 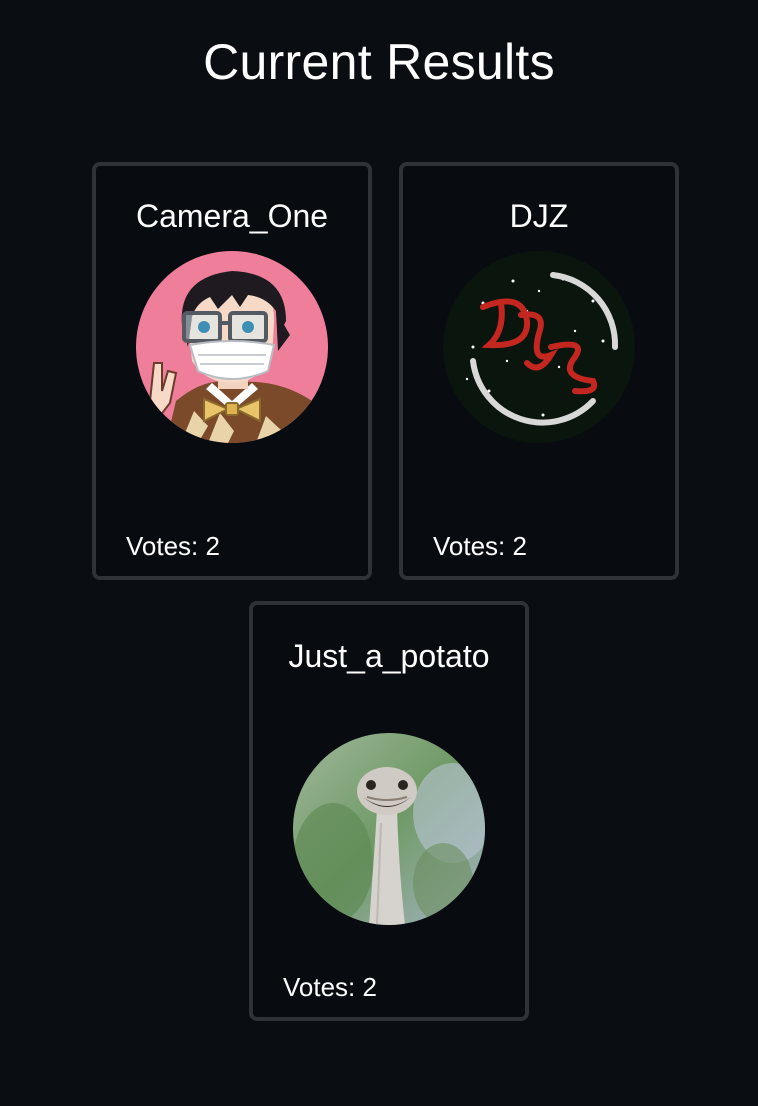 I want to click on djz-logo-icon, so click(x=539, y=347).